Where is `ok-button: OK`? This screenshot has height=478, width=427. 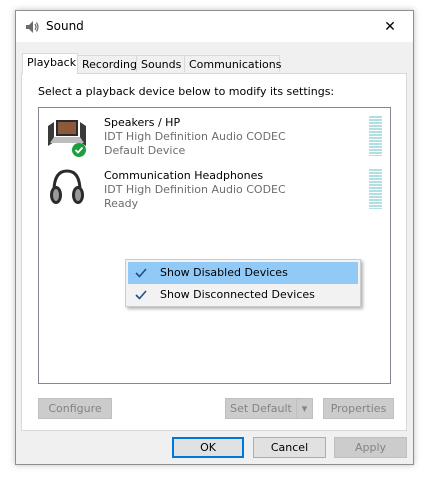
ok-button: OK is located at coordinates (208, 447).